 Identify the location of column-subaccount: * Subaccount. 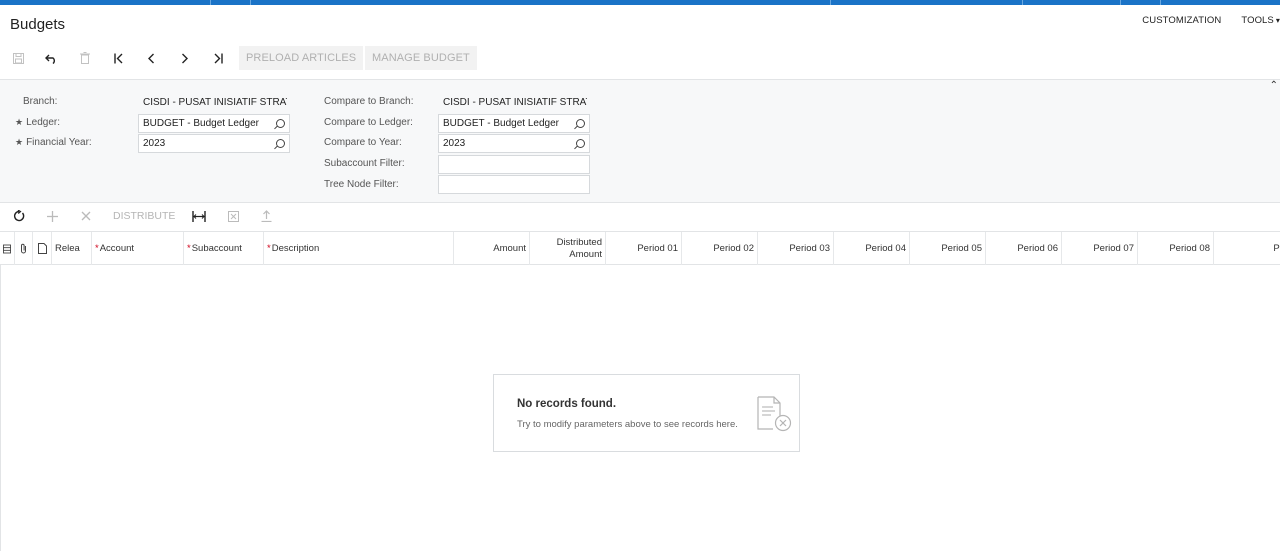
(224, 248).